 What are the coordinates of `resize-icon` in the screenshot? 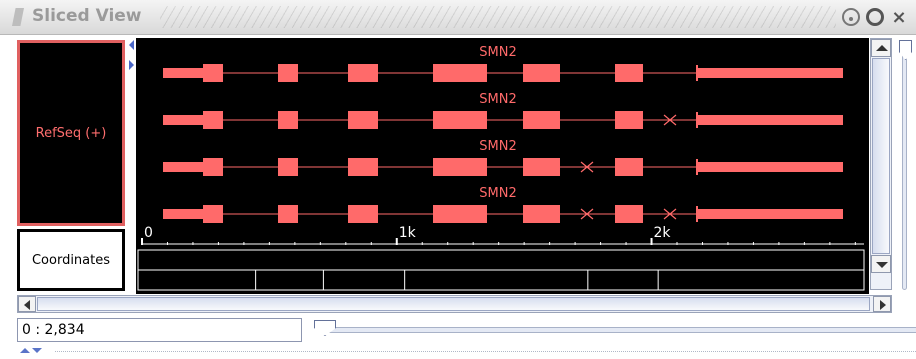 It's located at (33, 351).